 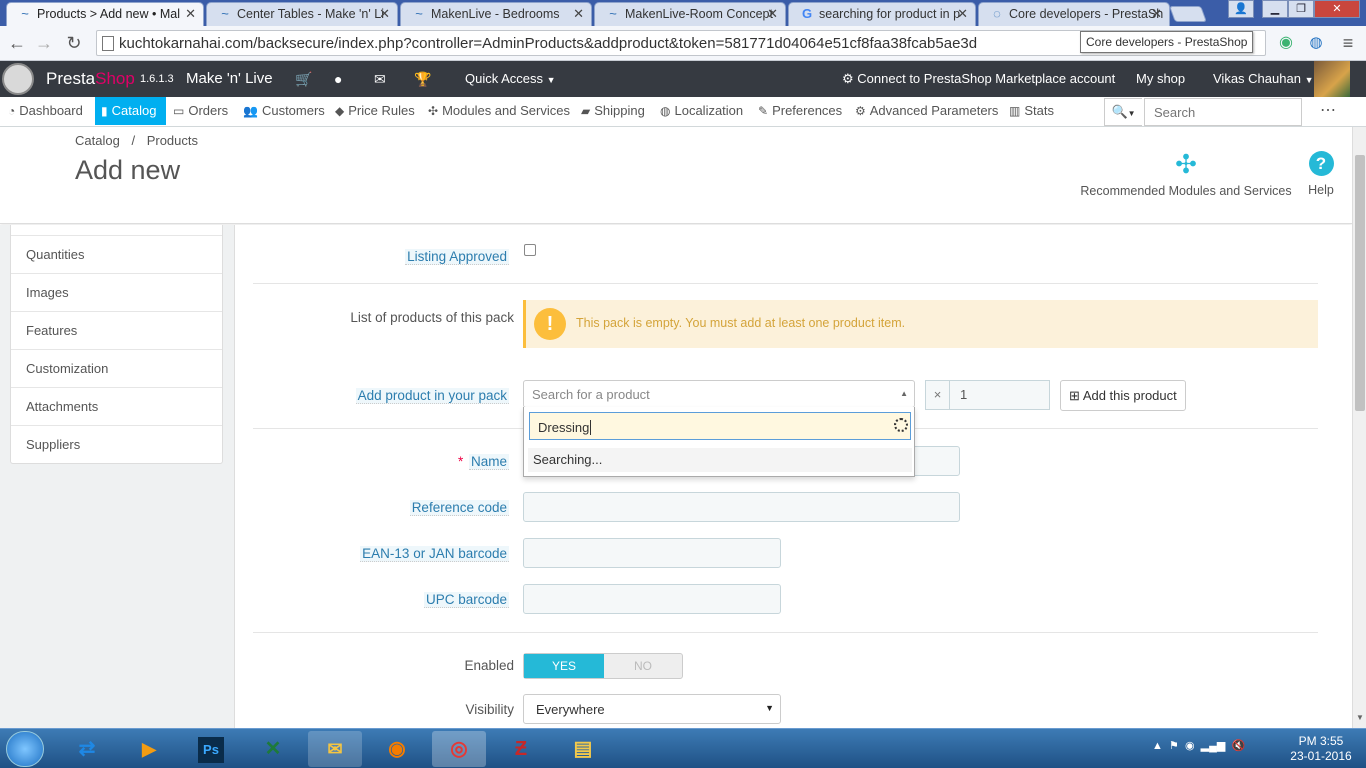 I want to click on sidebar-item-quantities: Quantities, so click(x=116, y=254).